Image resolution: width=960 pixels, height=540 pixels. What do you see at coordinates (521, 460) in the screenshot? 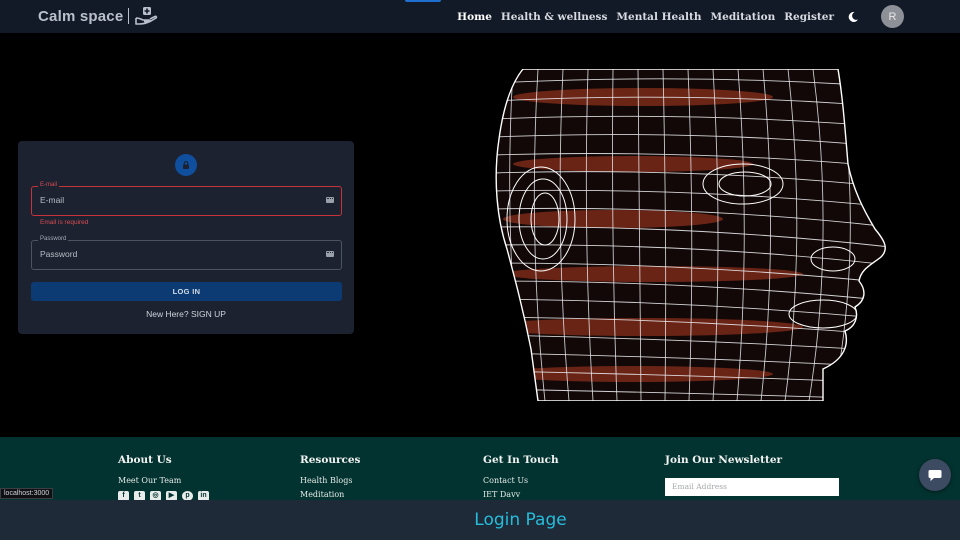
I see `footer-contact-heading: Get In Touch` at bounding box center [521, 460].